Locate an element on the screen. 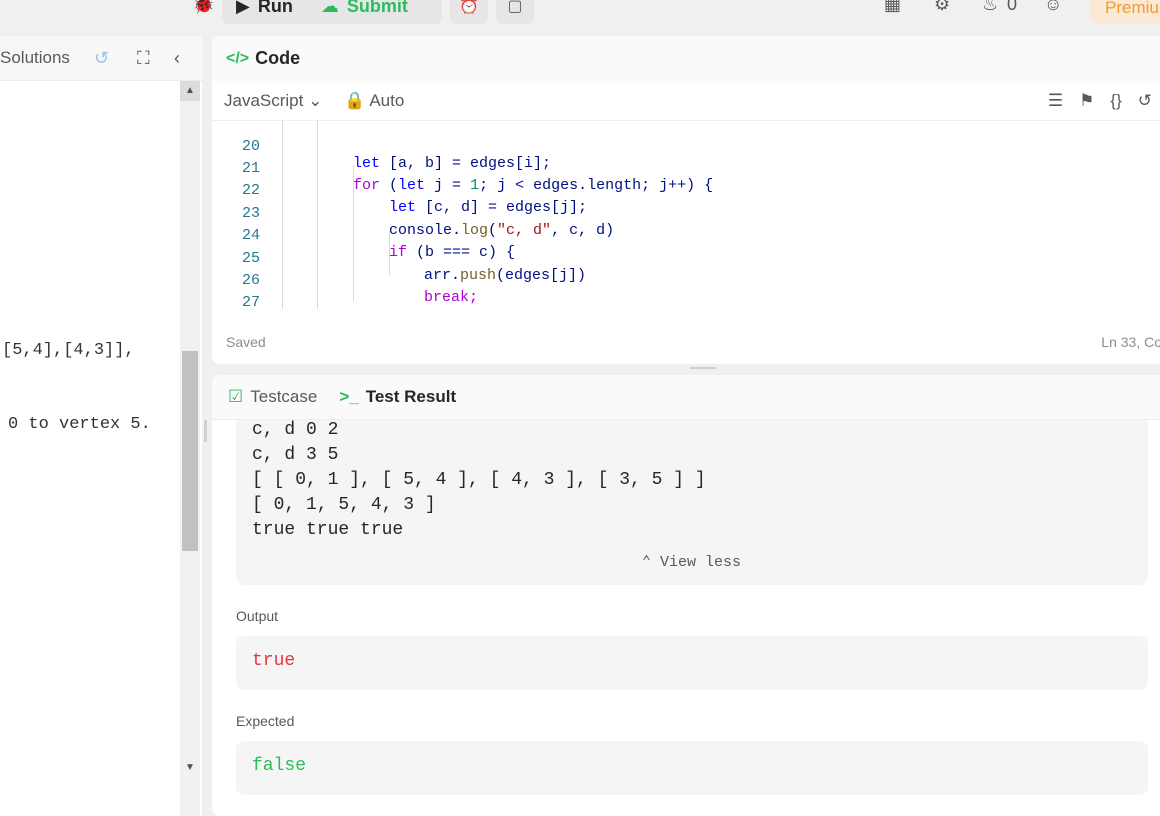 This screenshot has width=1160, height=816. code-text: break; is located at coordinates (451, 297).